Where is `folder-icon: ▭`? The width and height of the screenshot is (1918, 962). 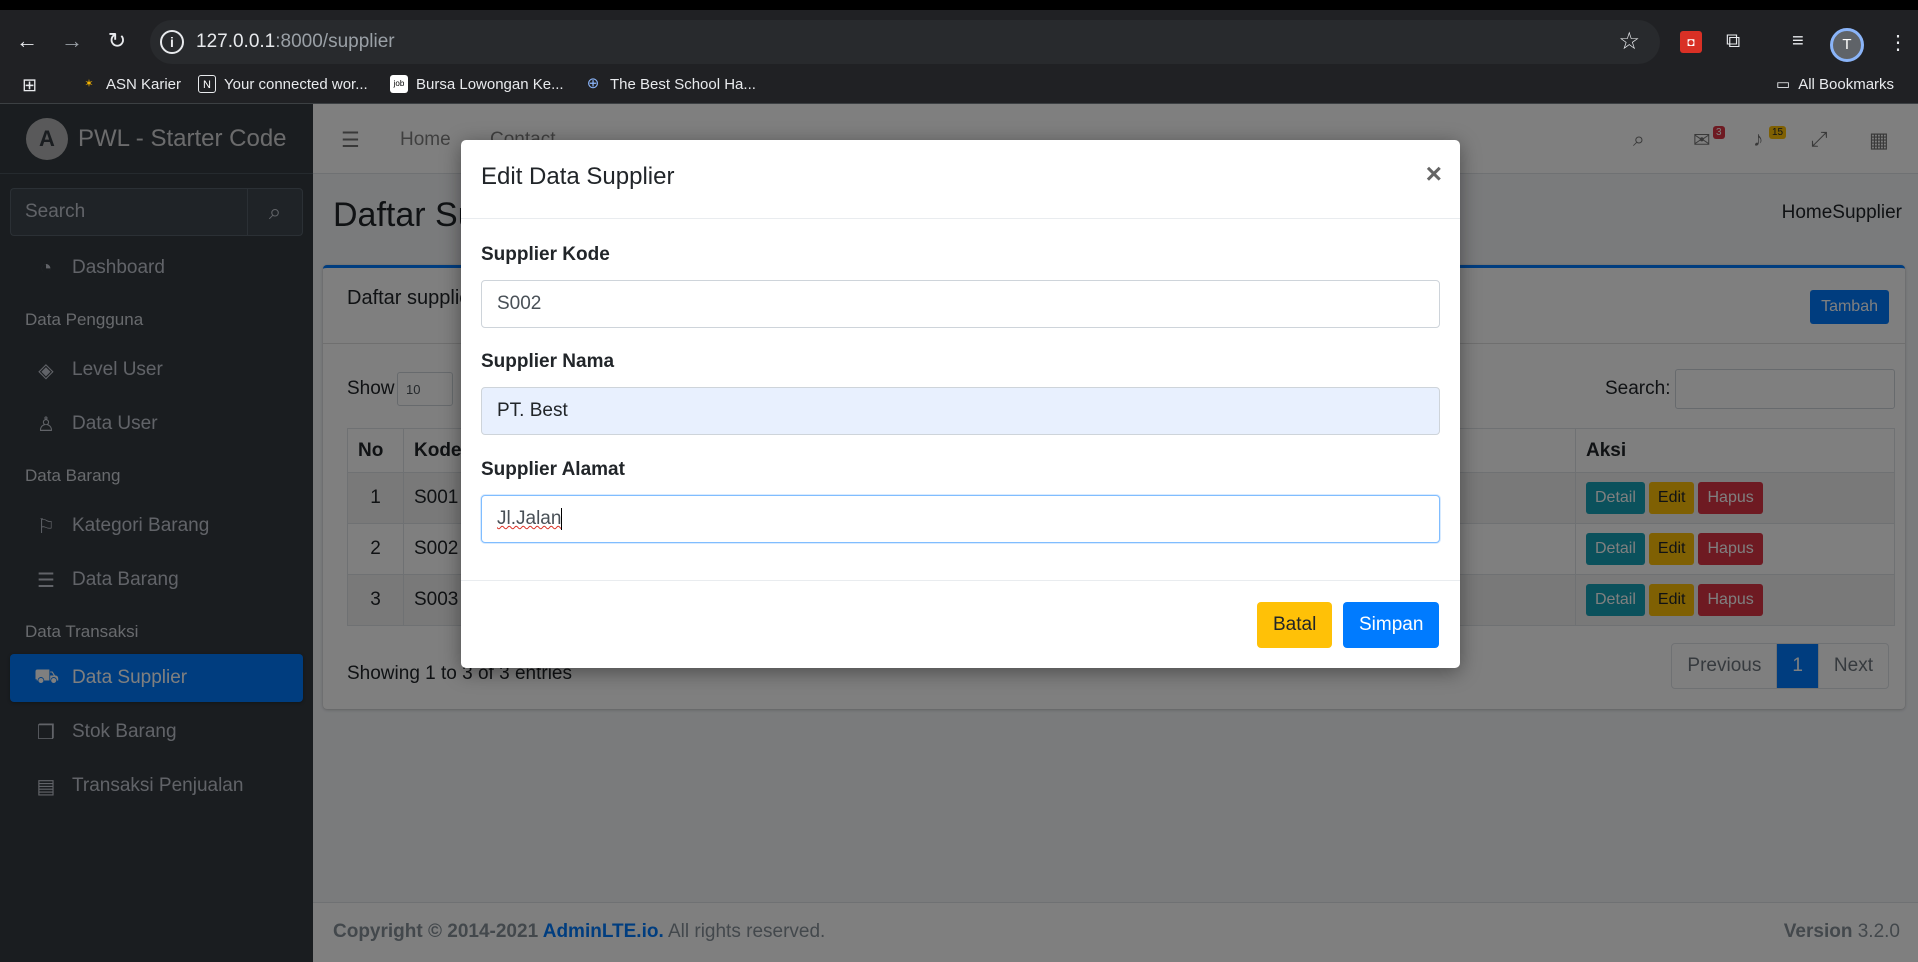
folder-icon: ▭ is located at coordinates (1783, 84).